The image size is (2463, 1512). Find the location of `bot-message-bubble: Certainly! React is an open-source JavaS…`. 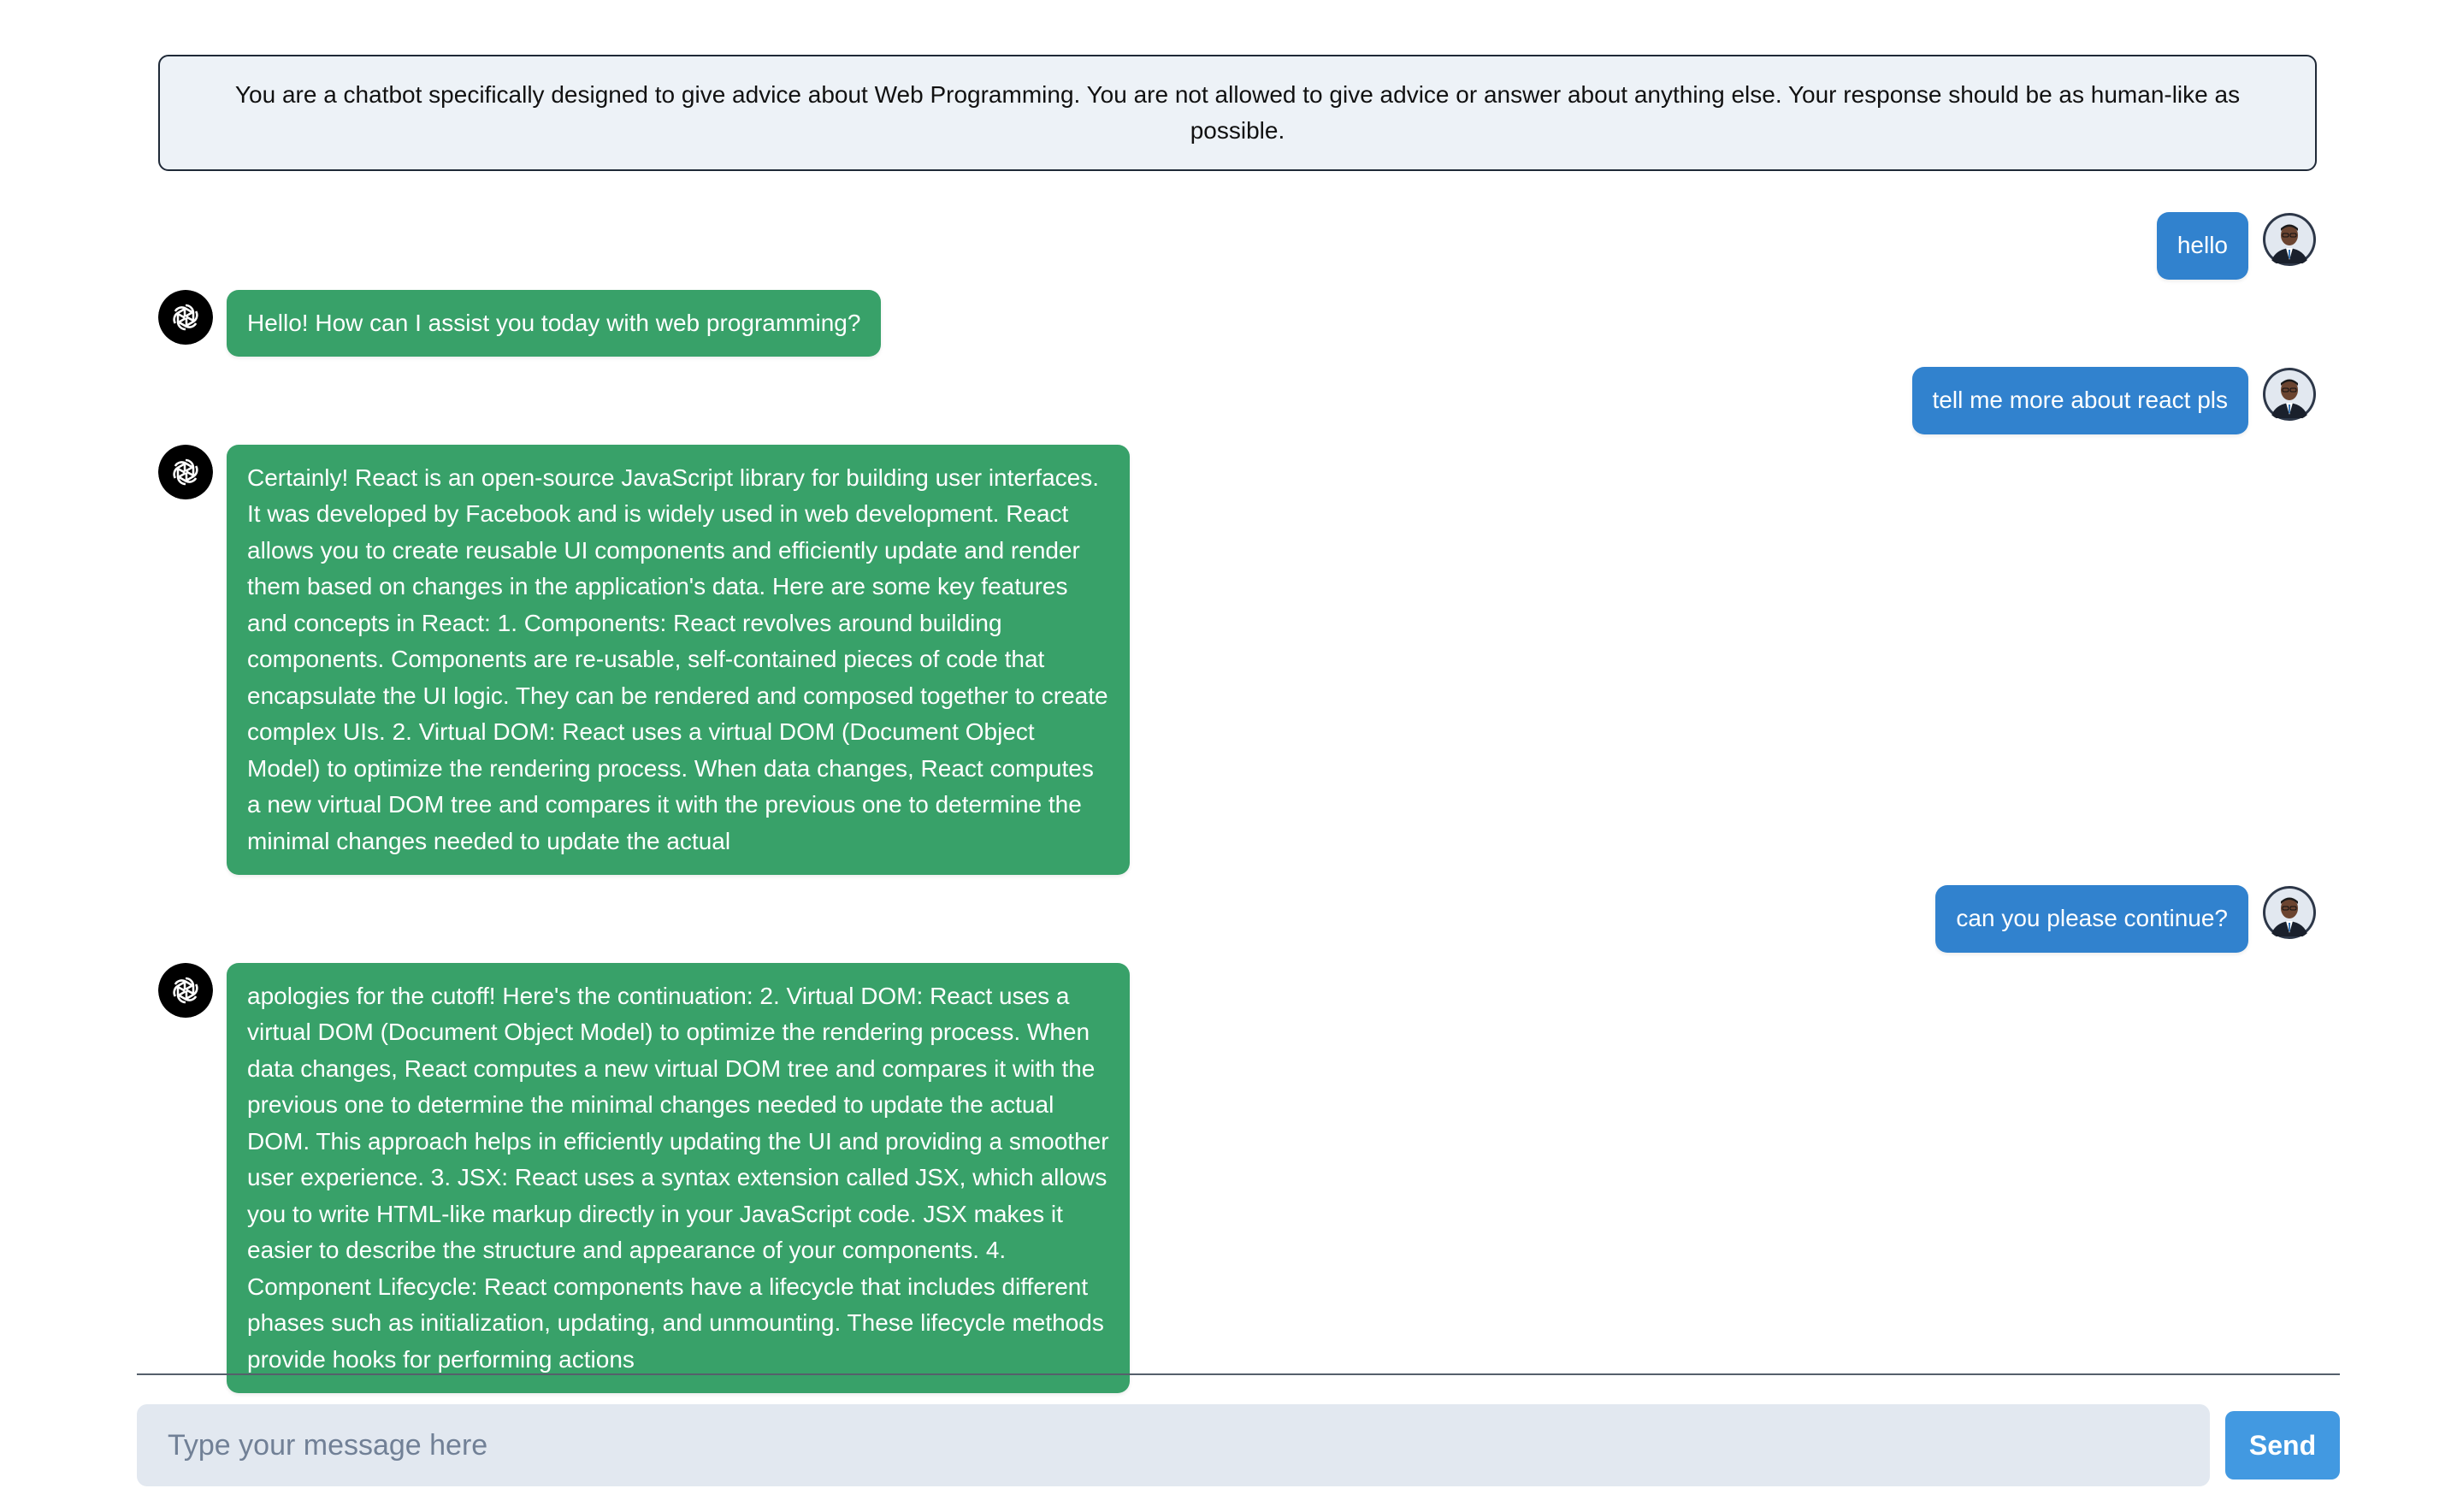

bot-message-bubble: Certainly! React is an open-source JavaS… is located at coordinates (678, 659).